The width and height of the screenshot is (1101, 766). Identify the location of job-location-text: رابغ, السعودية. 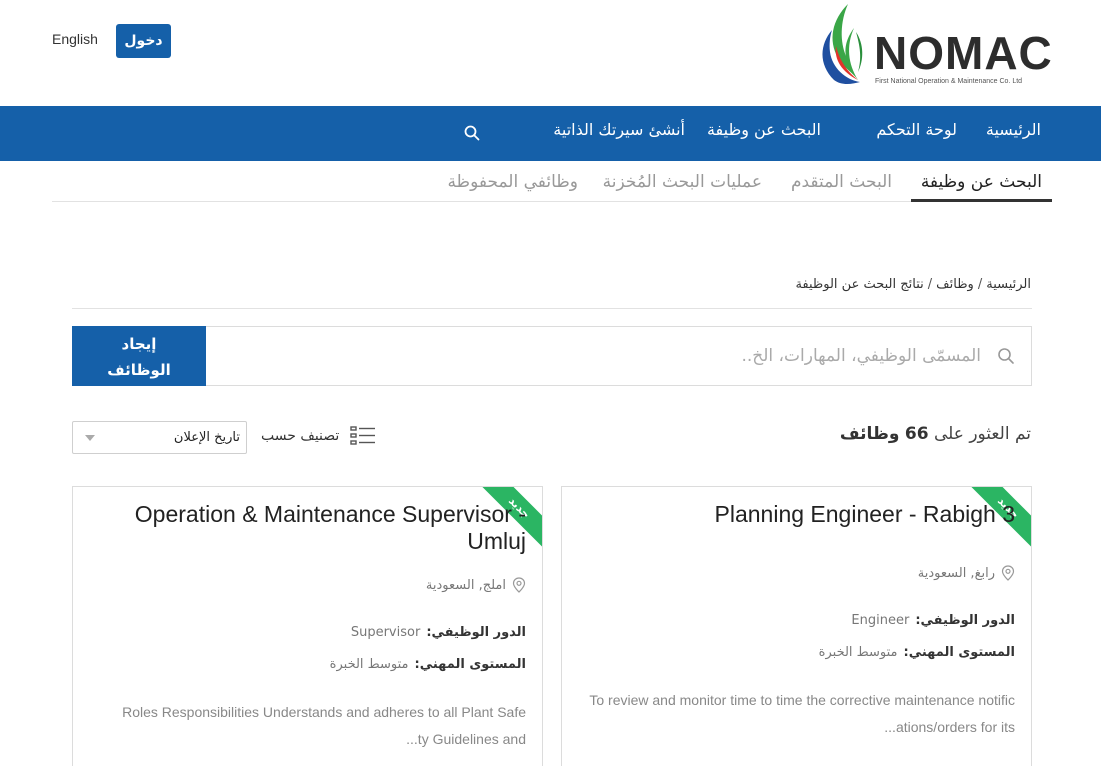
(956, 573).